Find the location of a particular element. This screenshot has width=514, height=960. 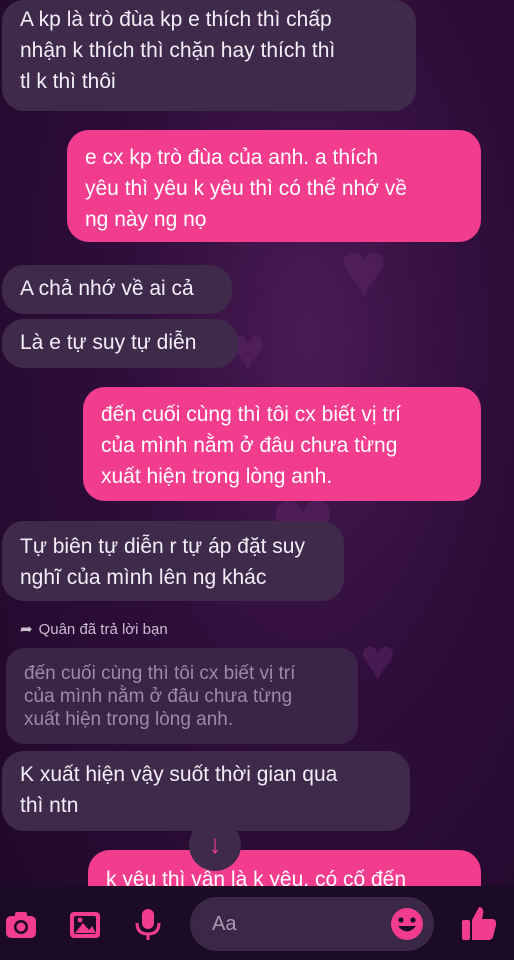

microphone-icon is located at coordinates (148, 924).